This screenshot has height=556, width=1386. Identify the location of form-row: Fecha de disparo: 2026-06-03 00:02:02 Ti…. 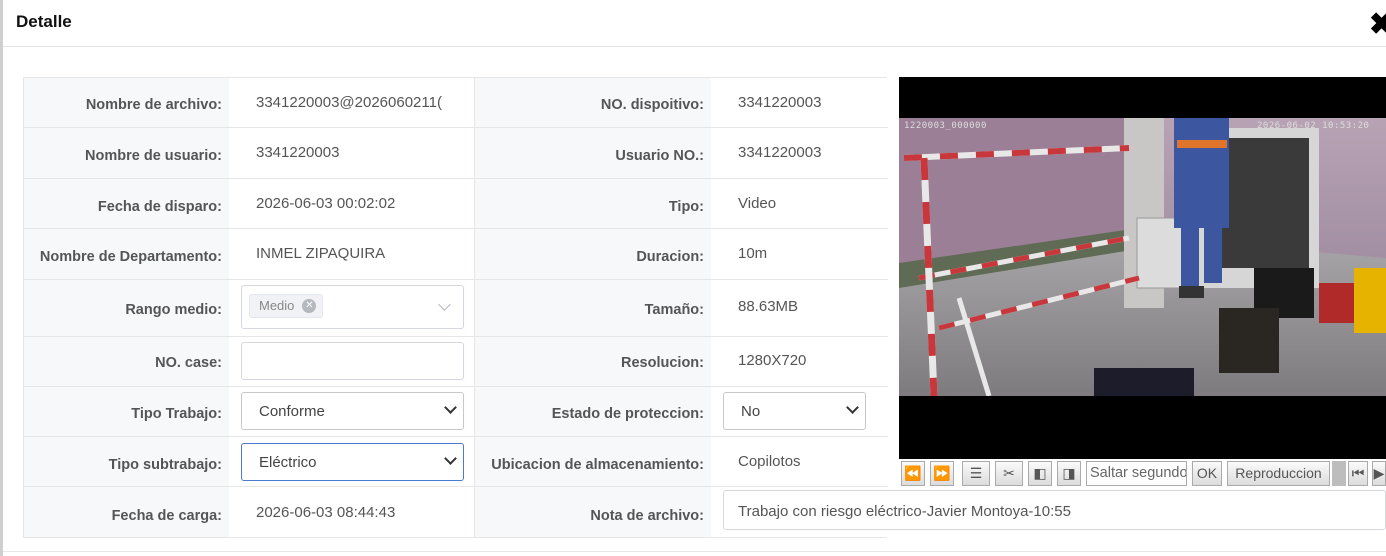
(456, 204).